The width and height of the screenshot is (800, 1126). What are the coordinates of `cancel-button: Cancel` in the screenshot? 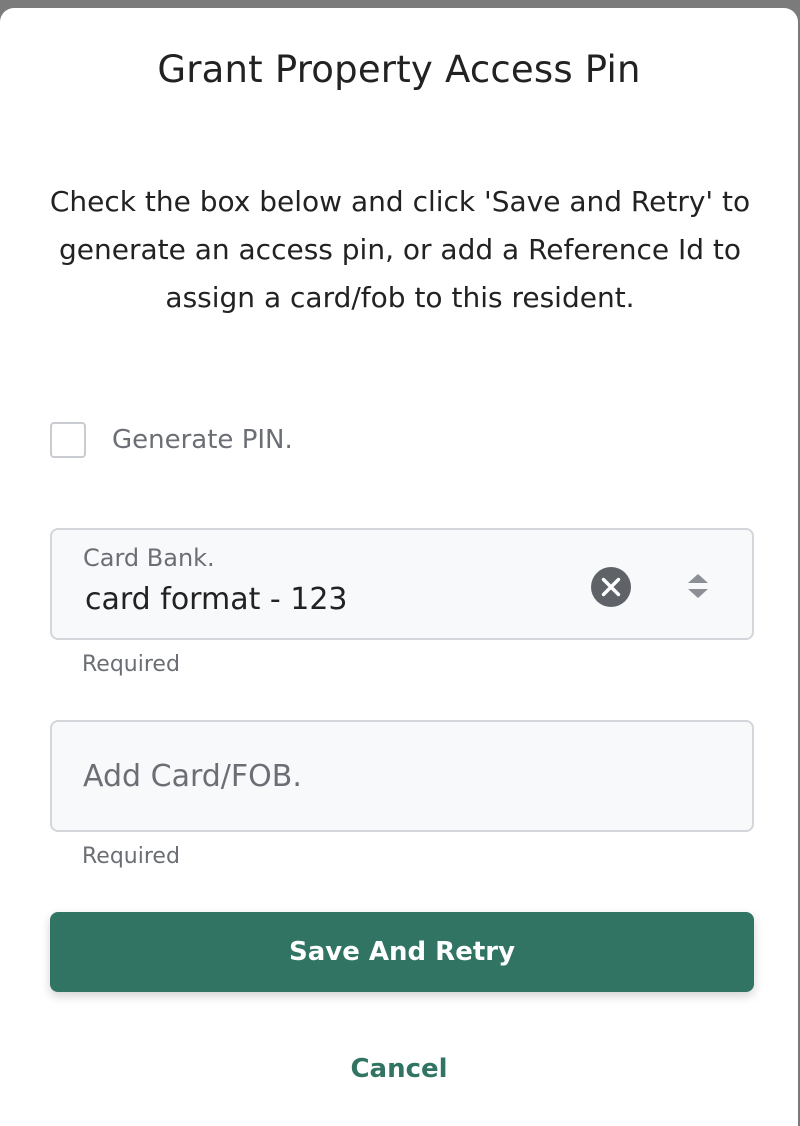 It's located at (399, 1069).